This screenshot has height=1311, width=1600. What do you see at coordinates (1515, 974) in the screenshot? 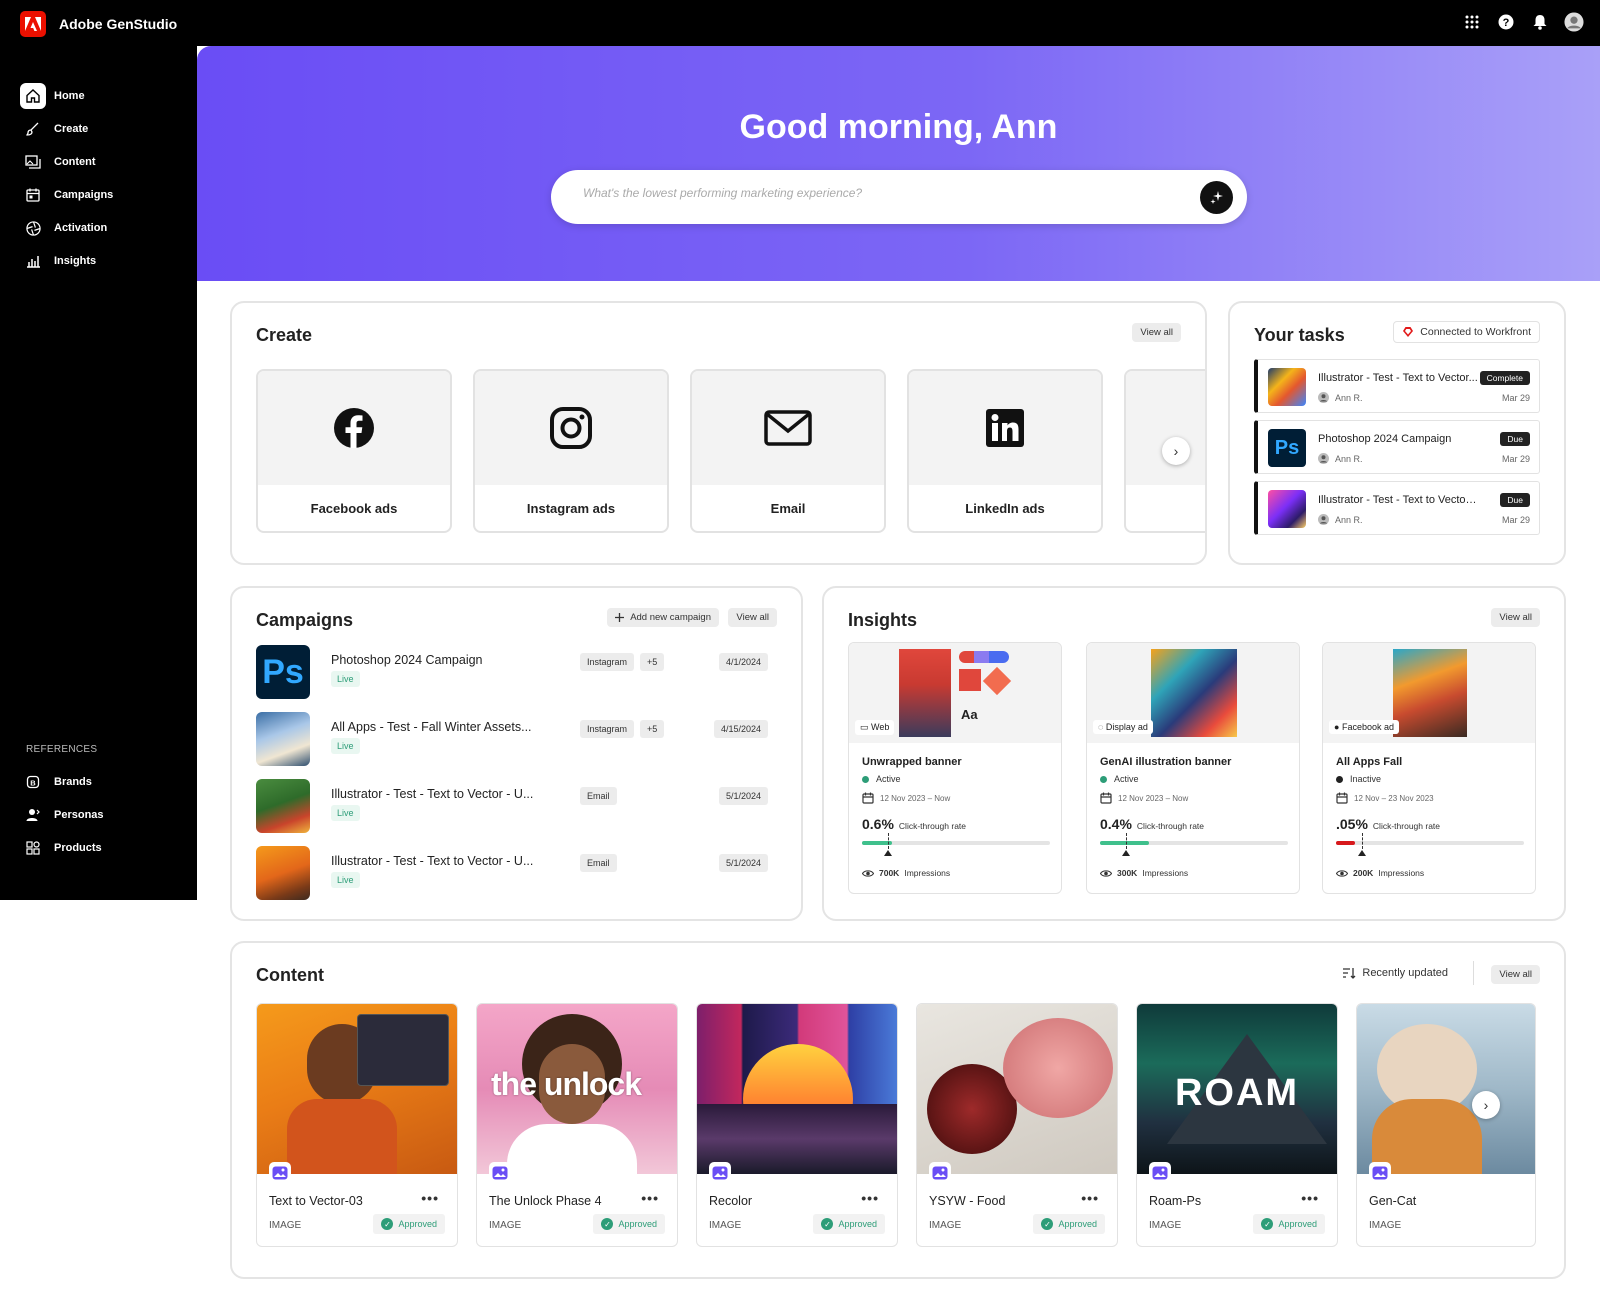
I see `content-view-all-button: View all` at bounding box center [1515, 974].